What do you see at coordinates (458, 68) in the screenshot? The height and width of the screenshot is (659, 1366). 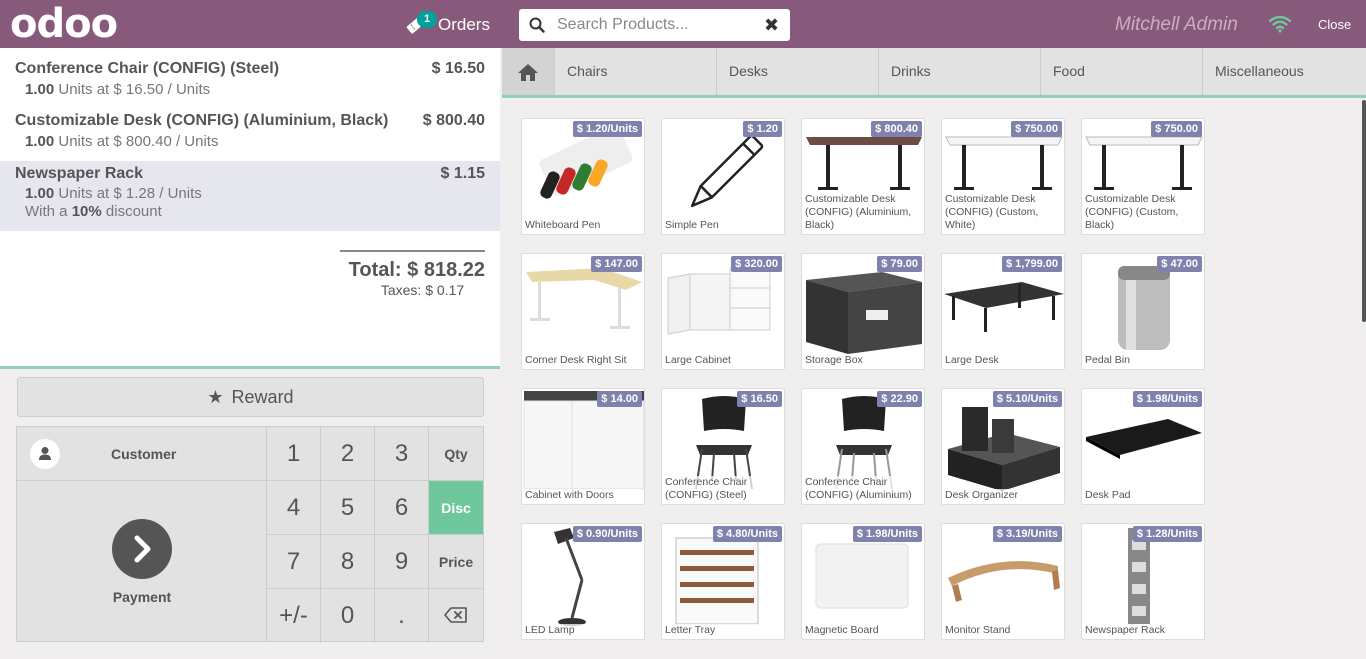 I see `line-price: $ 16.50` at bounding box center [458, 68].